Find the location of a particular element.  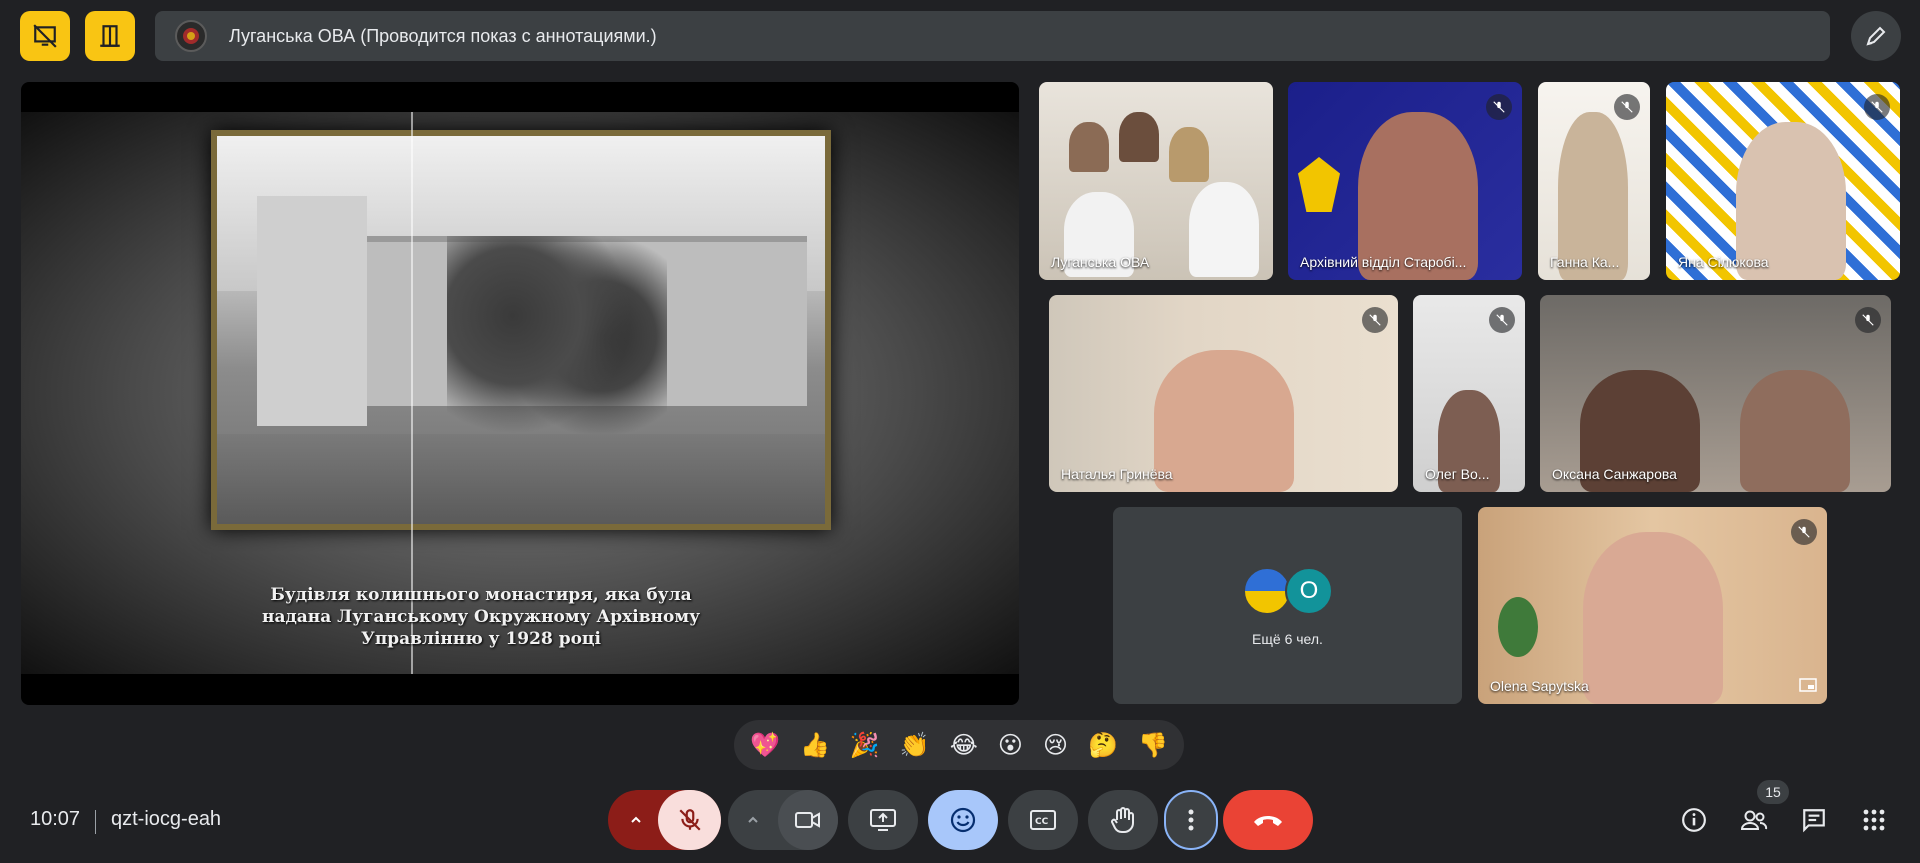

participant-name: Наталья Гринёва is located at coordinates (1117, 474).